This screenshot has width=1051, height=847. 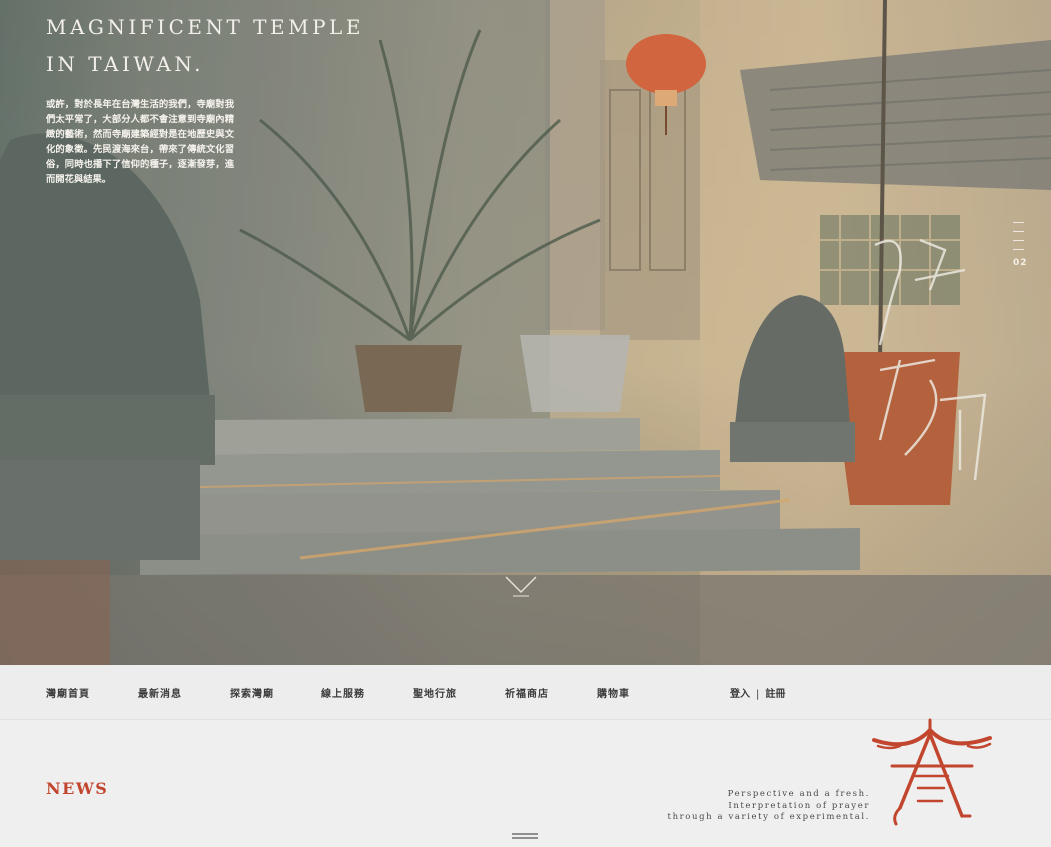 I want to click on temple-logo-icon, so click(x=932, y=772).